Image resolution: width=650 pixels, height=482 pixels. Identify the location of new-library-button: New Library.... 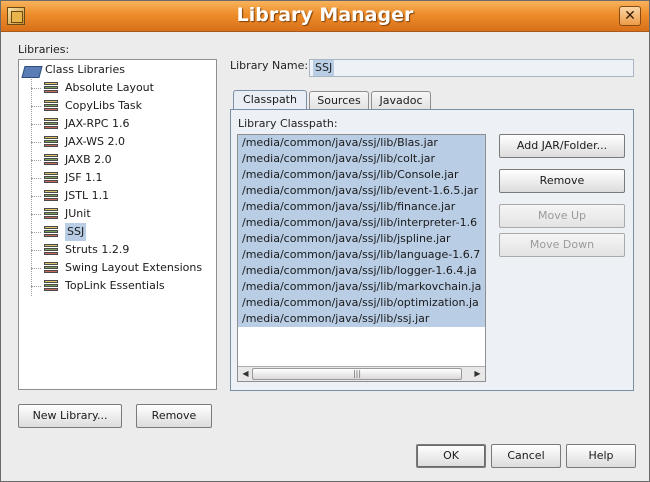
(70, 416).